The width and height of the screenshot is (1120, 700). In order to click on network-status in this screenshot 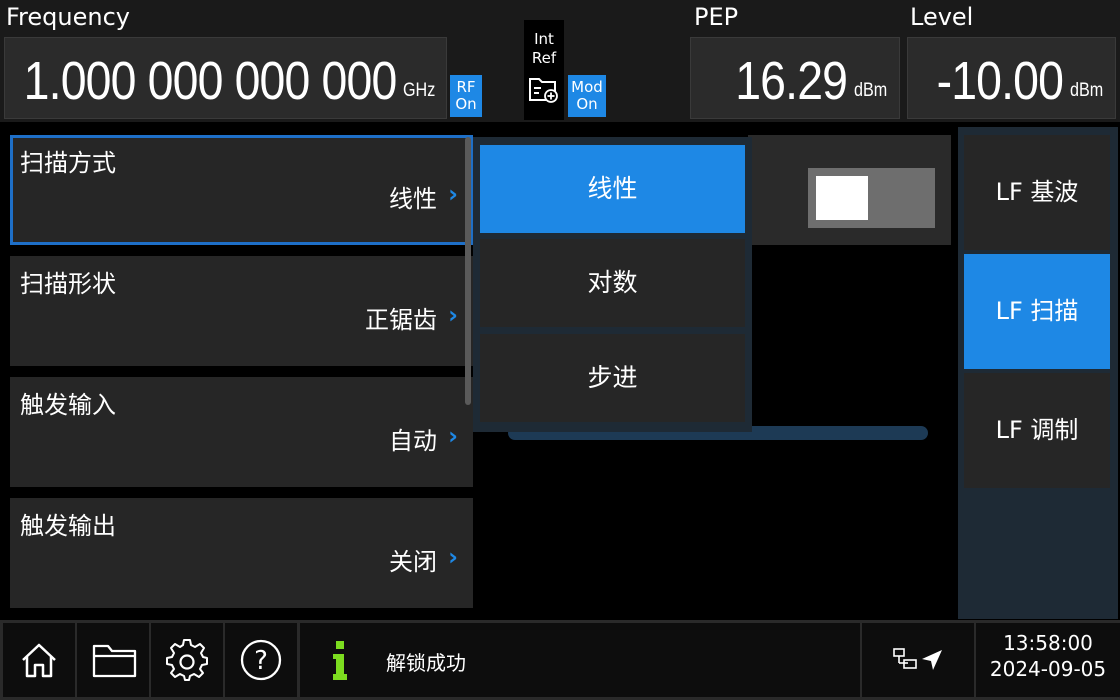, I will do `click(918, 660)`.